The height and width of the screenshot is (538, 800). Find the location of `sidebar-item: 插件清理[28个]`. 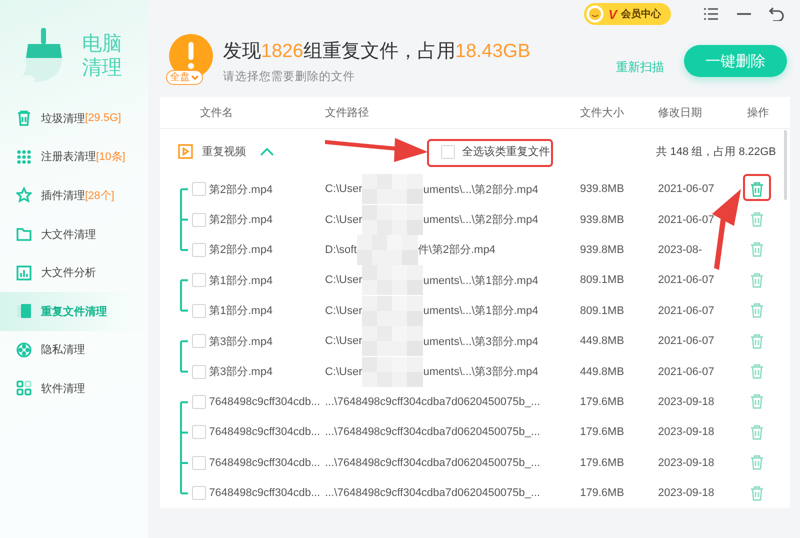

sidebar-item: 插件清理[28个] is located at coordinates (74, 195).